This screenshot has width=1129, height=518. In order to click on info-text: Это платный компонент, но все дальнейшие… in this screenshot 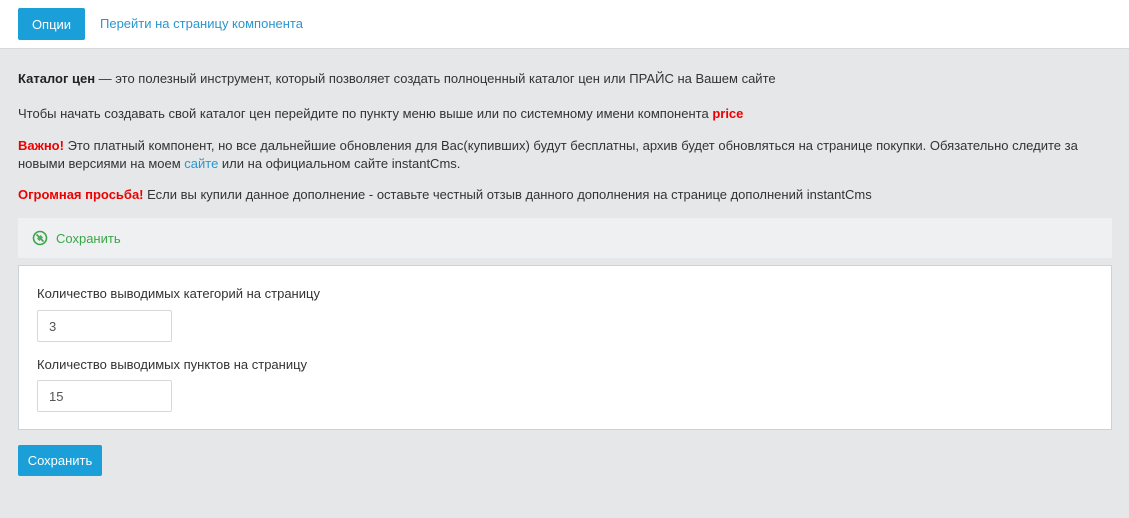, I will do `click(548, 154)`.